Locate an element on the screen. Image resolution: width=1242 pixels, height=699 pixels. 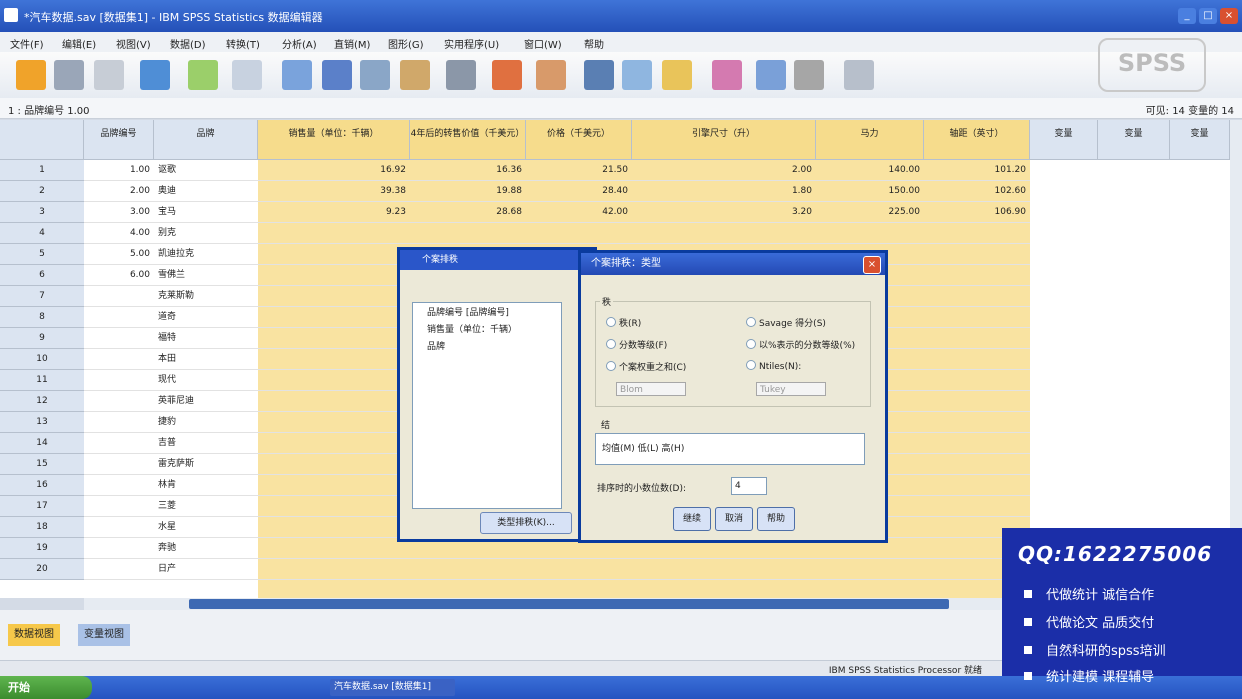
row-number: 19 is located at coordinates (42, 548).